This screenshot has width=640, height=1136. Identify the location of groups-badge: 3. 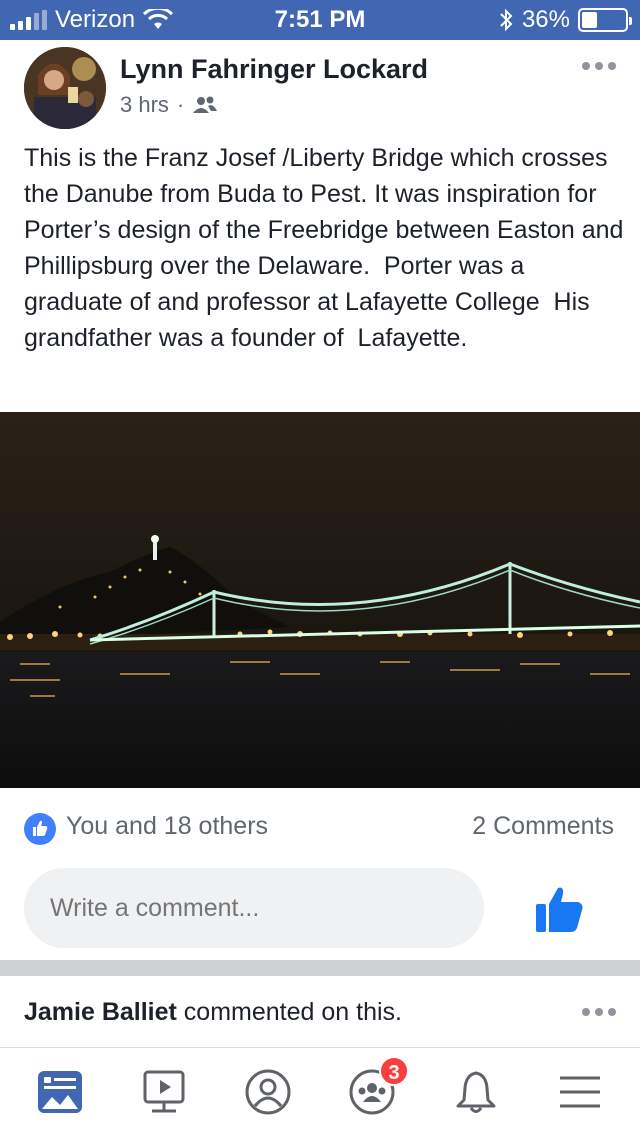
(394, 1071).